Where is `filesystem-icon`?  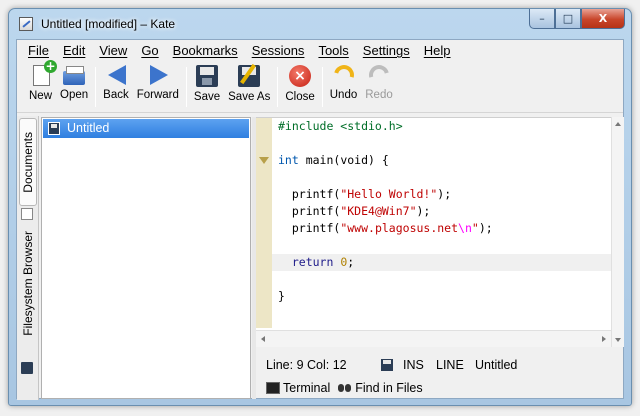 filesystem-icon is located at coordinates (27, 368).